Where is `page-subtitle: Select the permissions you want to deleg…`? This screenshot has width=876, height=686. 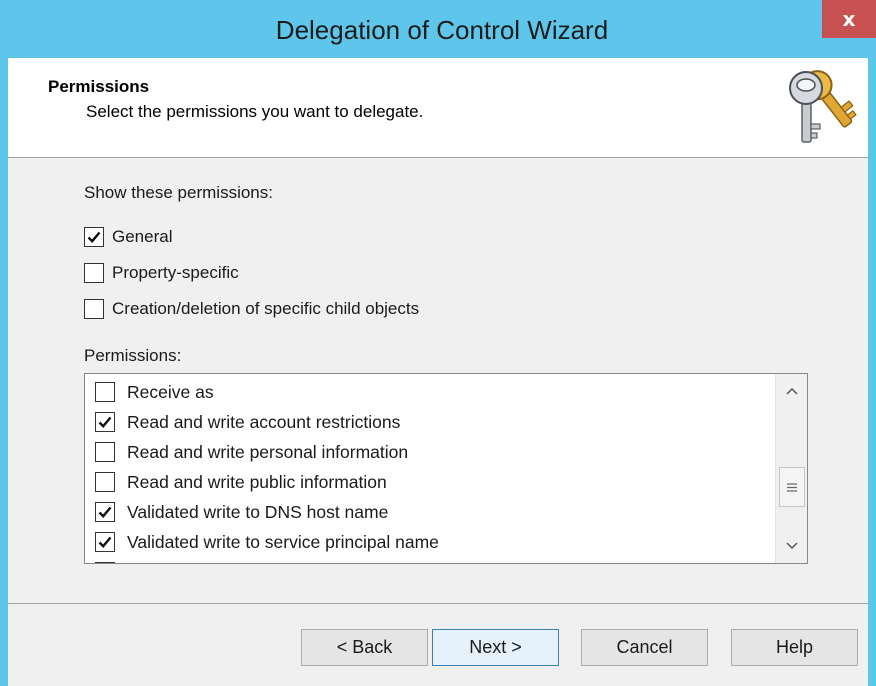
page-subtitle: Select the permissions you want to deleg… is located at coordinates (255, 111).